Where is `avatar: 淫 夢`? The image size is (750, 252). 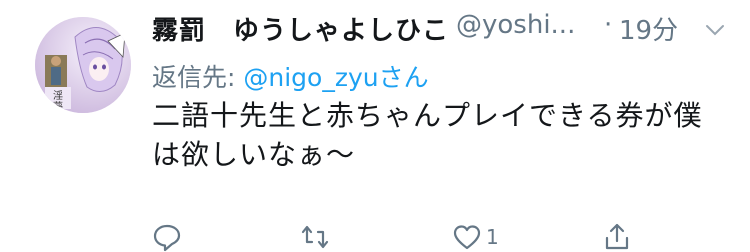 avatar: 淫 夢 is located at coordinates (83, 65).